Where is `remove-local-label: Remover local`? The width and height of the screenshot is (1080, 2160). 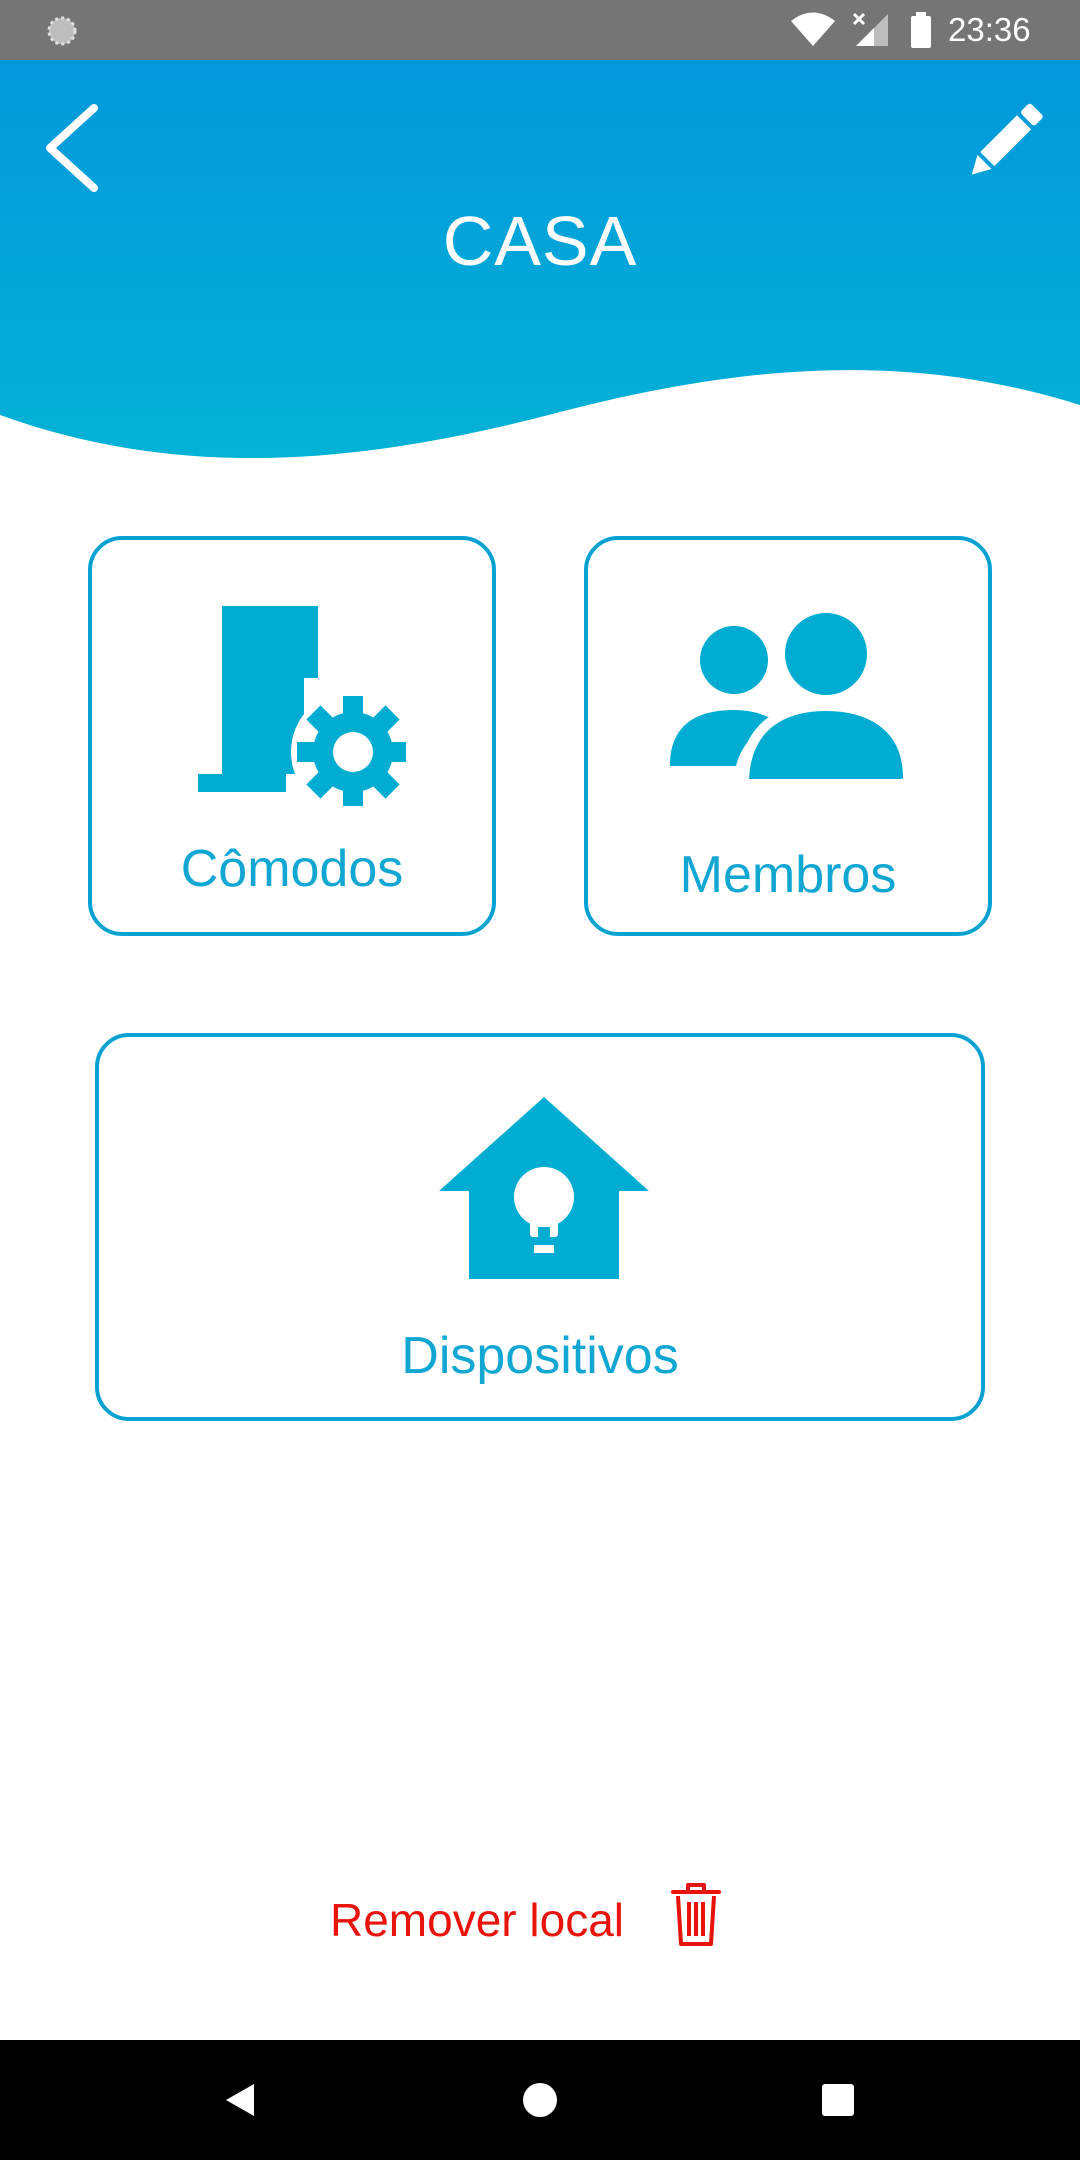
remove-local-label: Remover local is located at coordinates (477, 1920).